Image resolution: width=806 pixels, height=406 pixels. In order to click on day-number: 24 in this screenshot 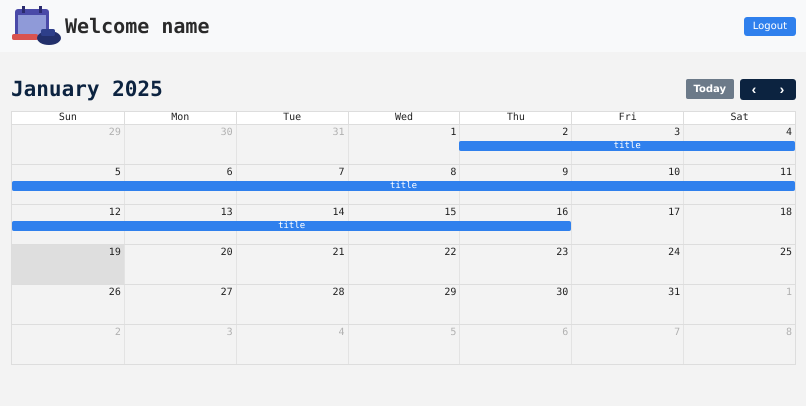, I will do `click(674, 252)`.